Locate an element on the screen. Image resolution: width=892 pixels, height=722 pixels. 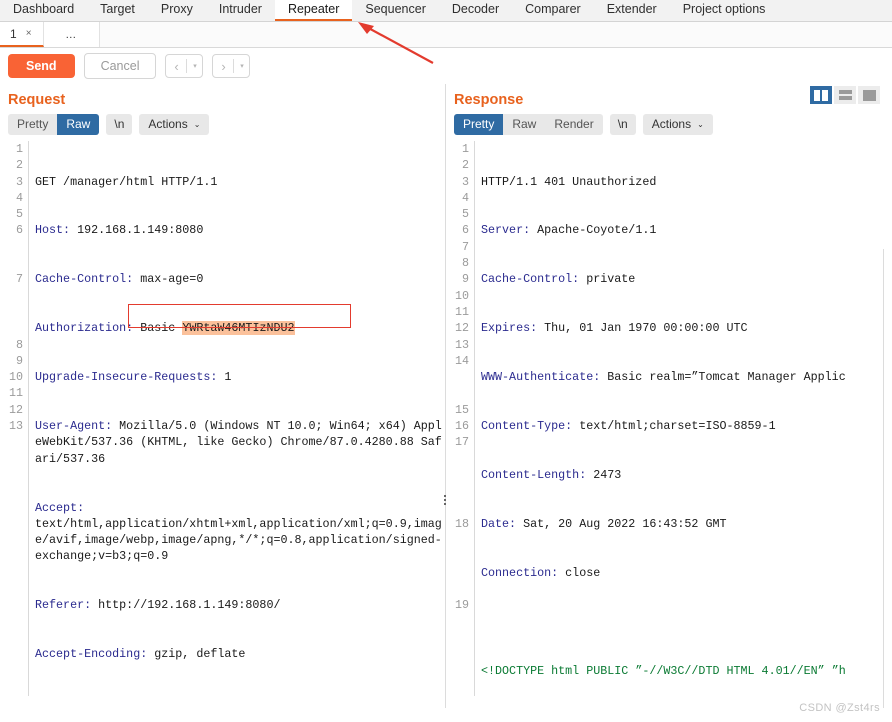
response-newline-toggle: \n is located at coordinates (622, 124).